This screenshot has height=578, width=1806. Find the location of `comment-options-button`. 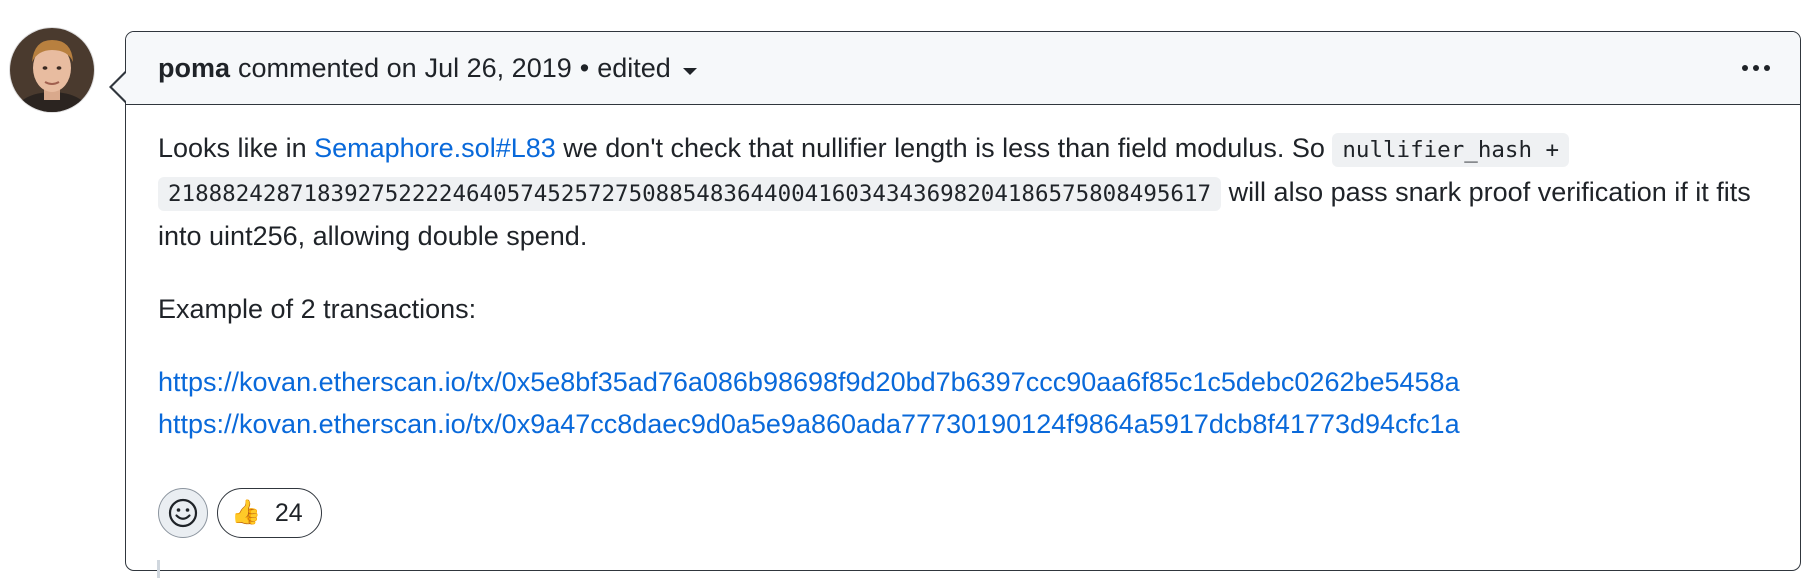

comment-options-button is located at coordinates (1756, 68).